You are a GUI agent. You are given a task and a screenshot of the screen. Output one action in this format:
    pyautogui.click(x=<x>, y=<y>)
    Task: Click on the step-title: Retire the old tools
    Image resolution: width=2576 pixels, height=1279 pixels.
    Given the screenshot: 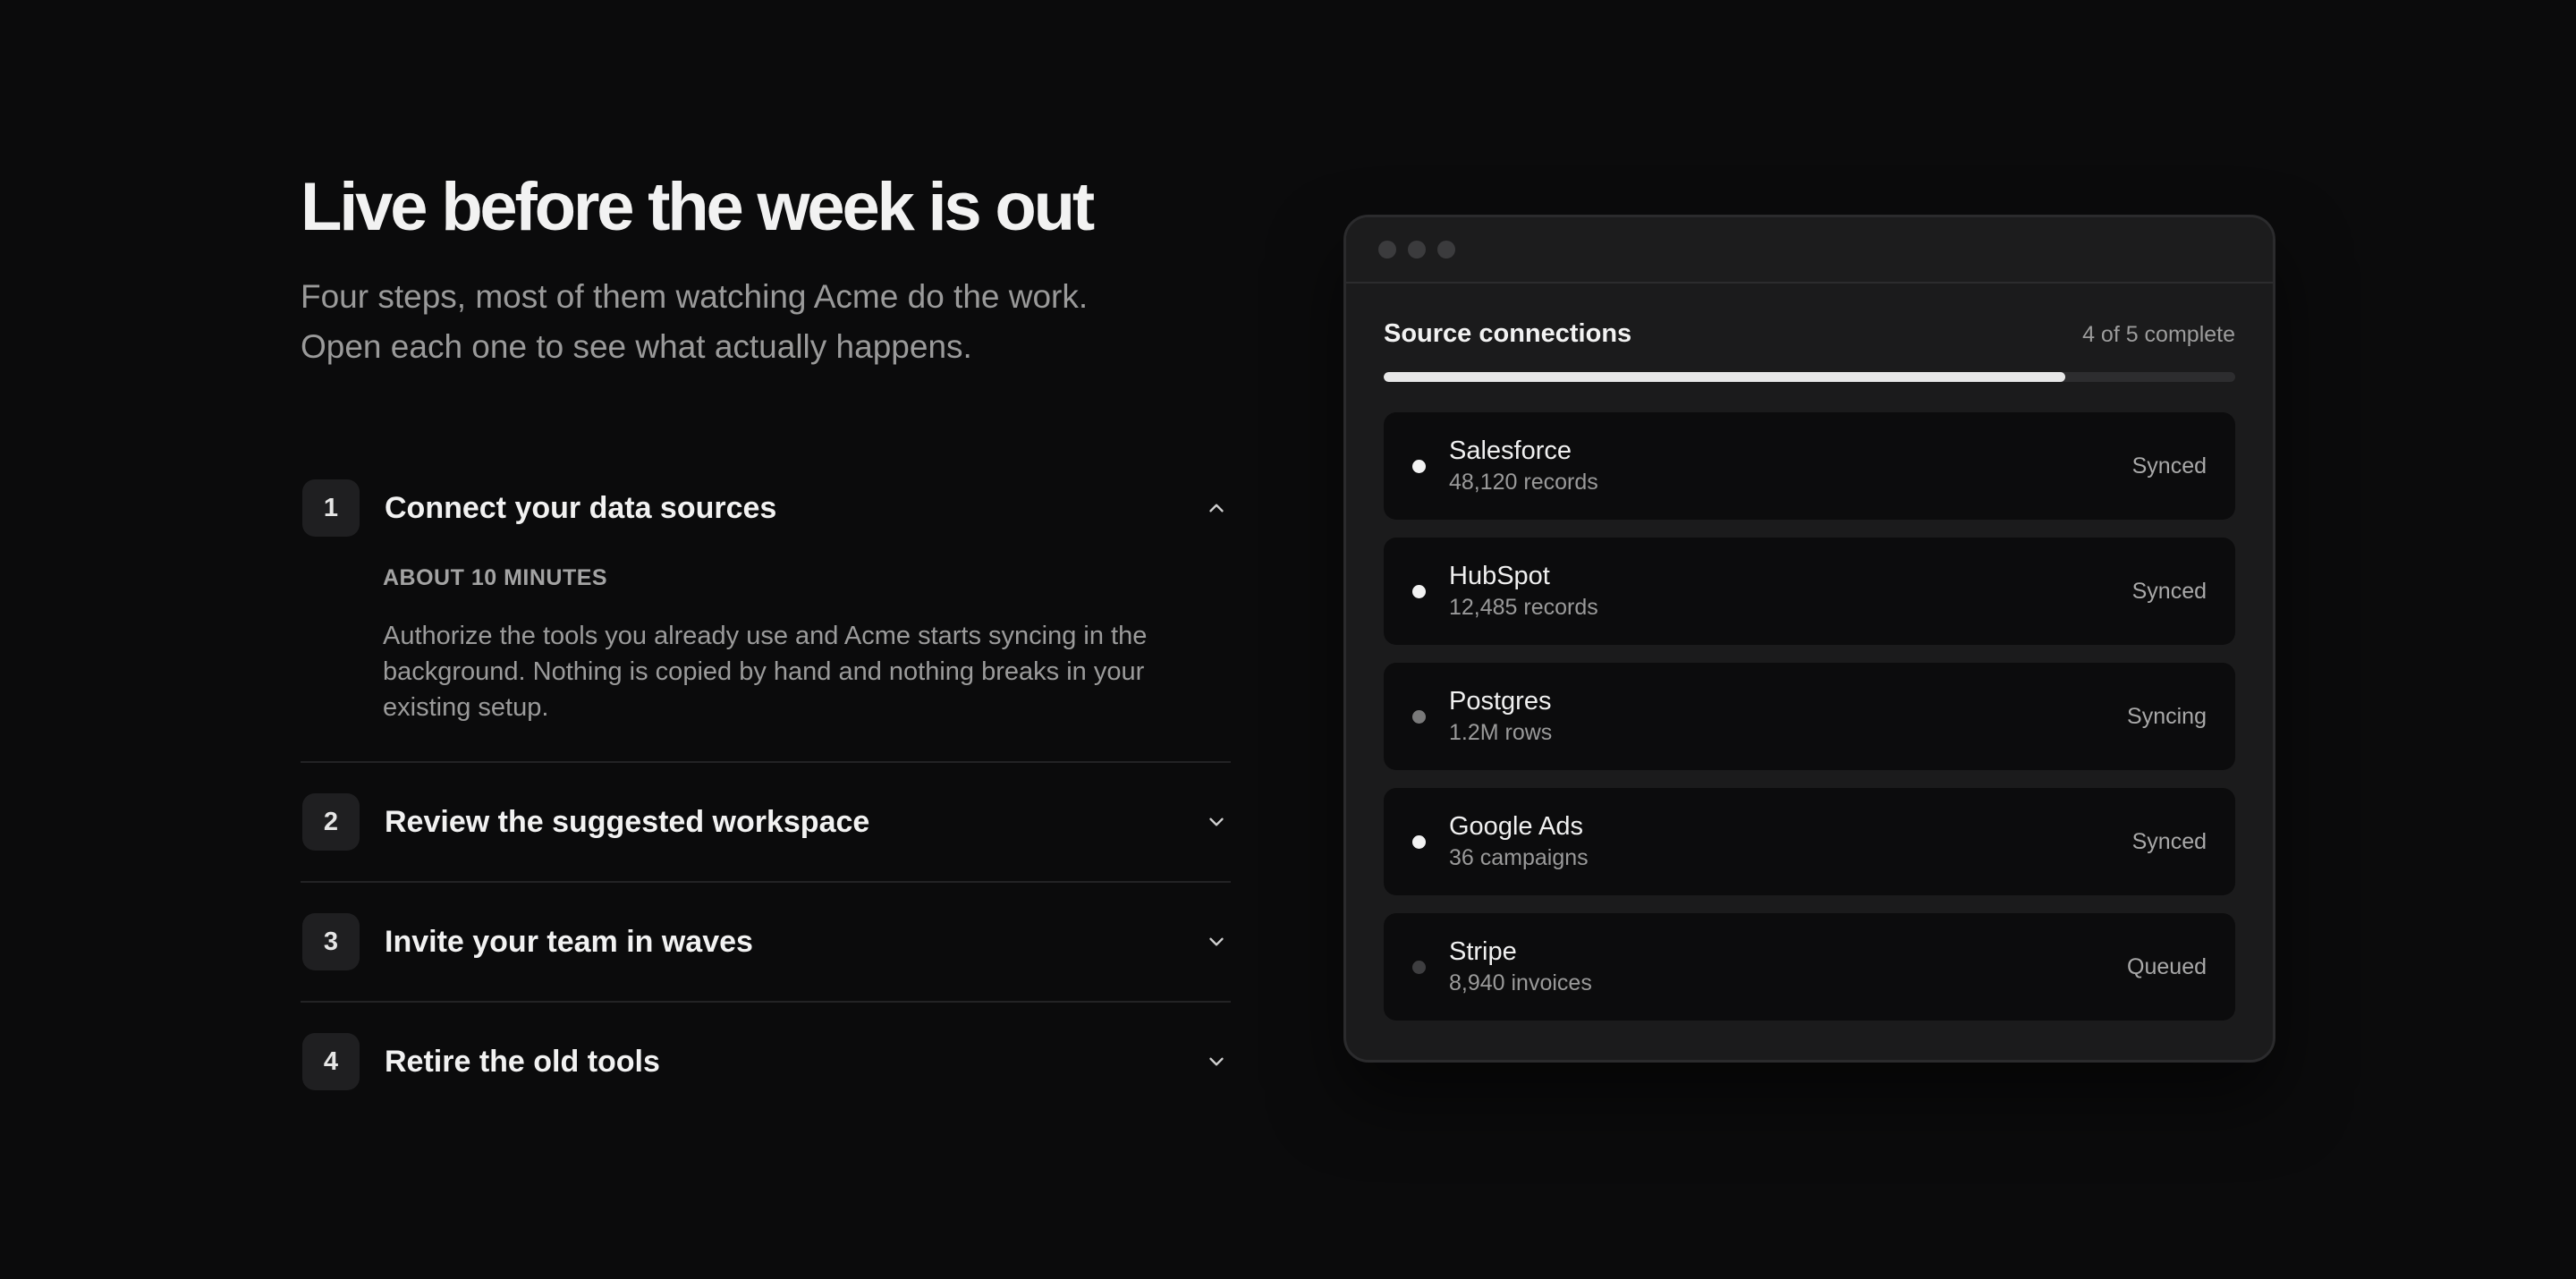 What is the action you would take?
    pyautogui.click(x=522, y=1062)
    